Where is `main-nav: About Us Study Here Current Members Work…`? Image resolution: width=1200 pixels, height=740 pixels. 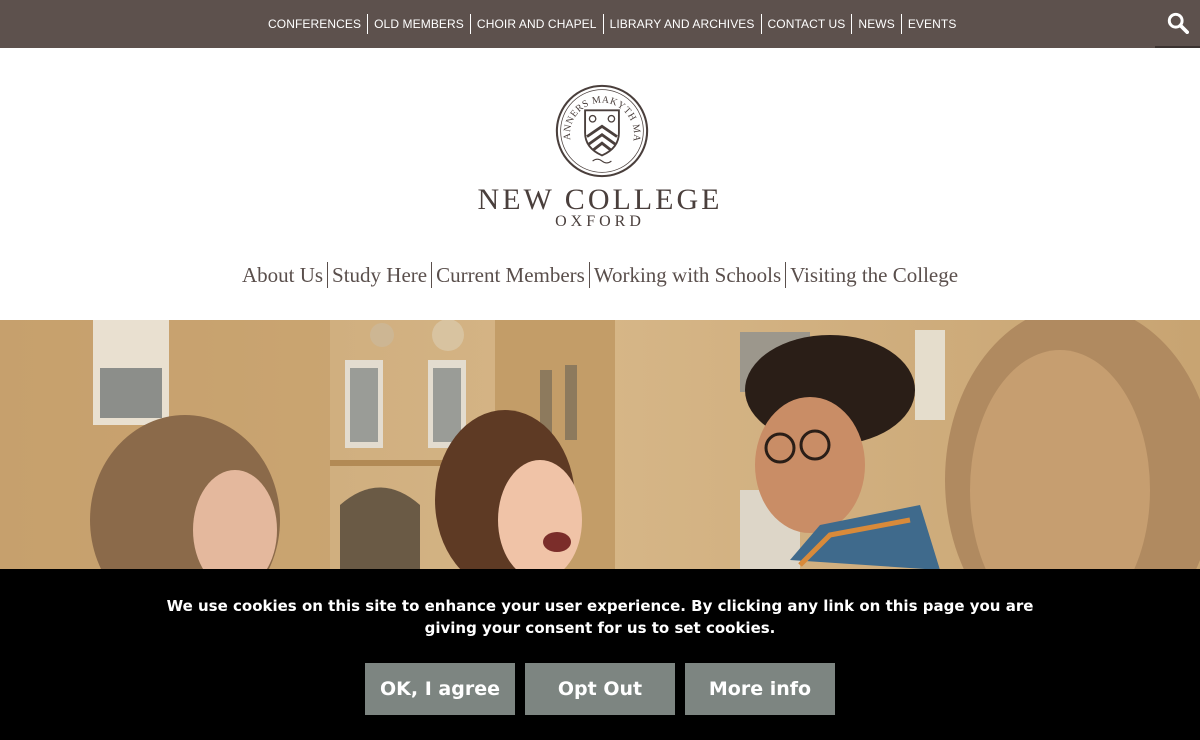 main-nav: About Us Study Here Current Members Work… is located at coordinates (600, 275).